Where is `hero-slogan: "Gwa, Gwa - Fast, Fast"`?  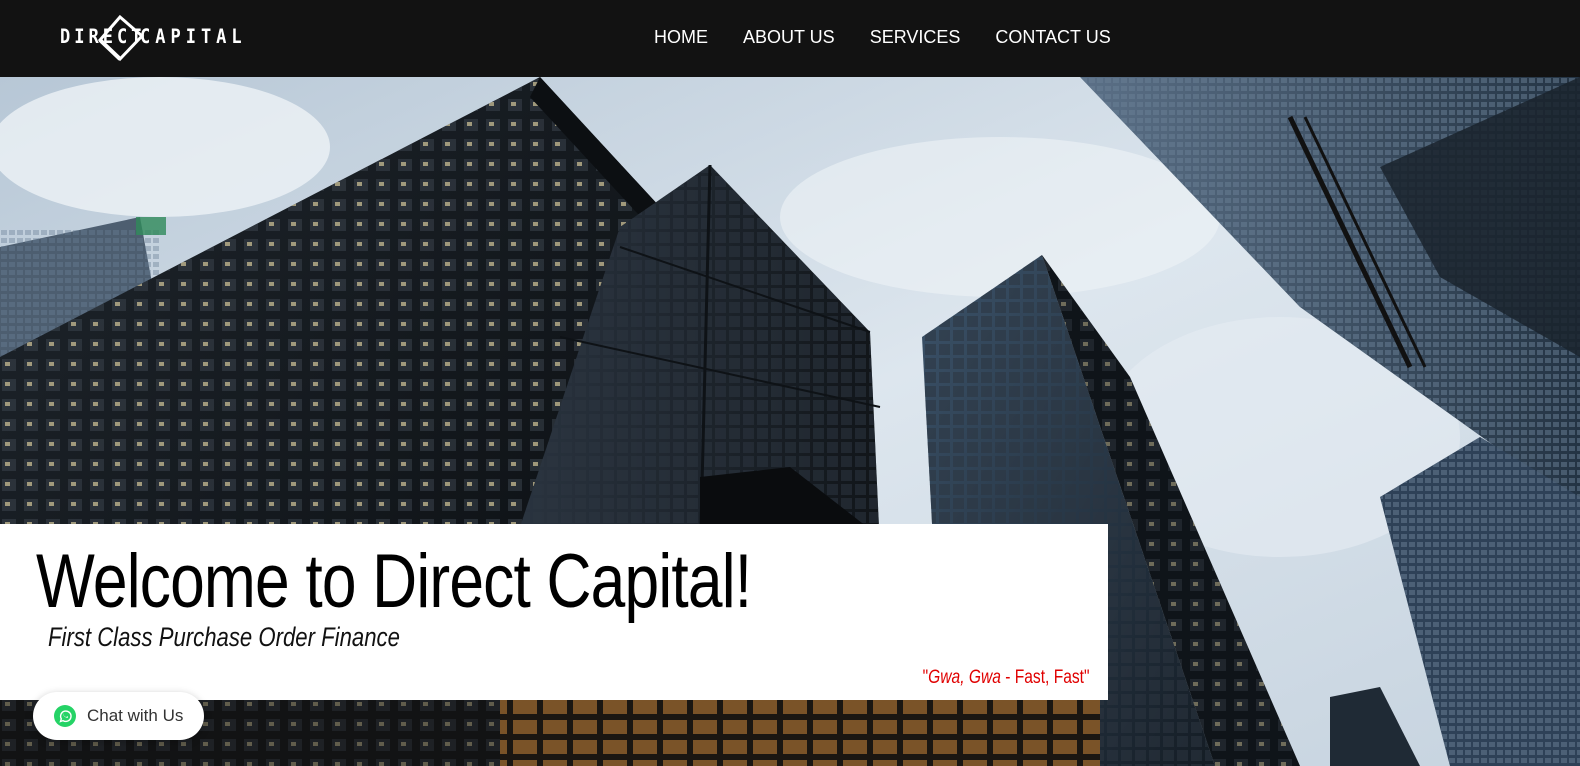
hero-slogan: "Gwa, Gwa - Fast, Fast" is located at coordinates (1006, 678).